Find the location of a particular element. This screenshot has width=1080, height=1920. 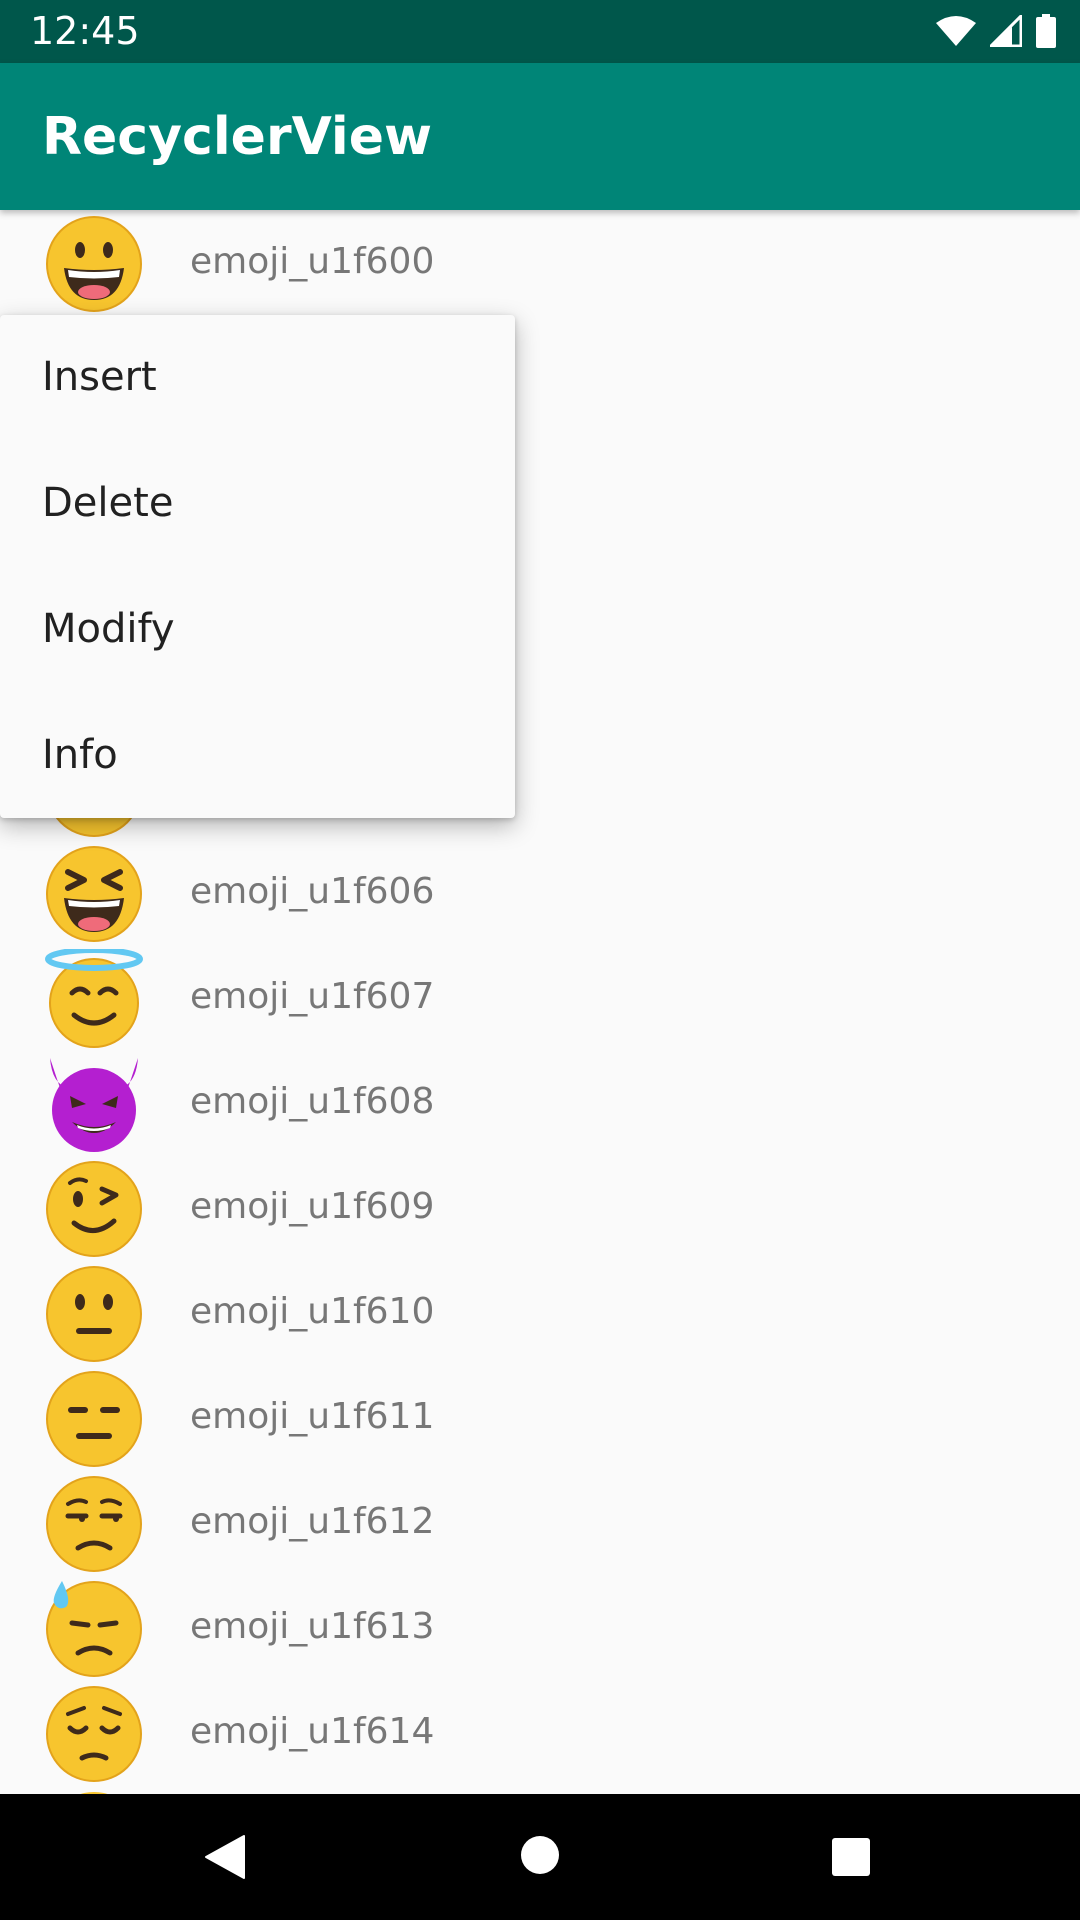

app-title: RecyclerView is located at coordinates (237, 137).